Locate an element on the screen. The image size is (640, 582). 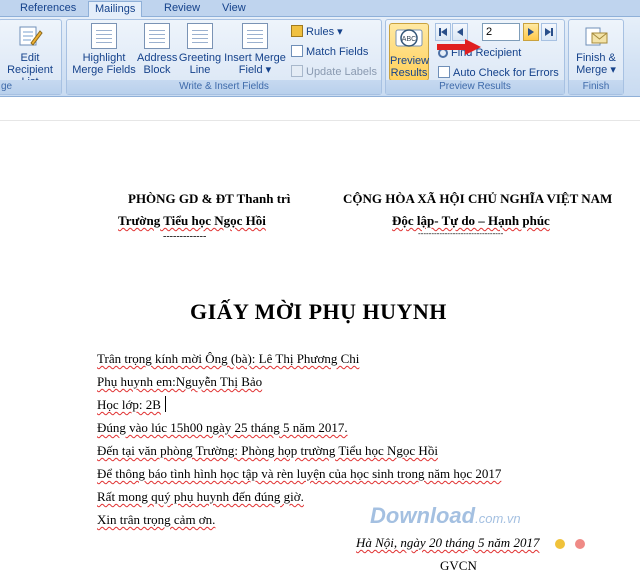
rules-icon is located at coordinates (297, 31).